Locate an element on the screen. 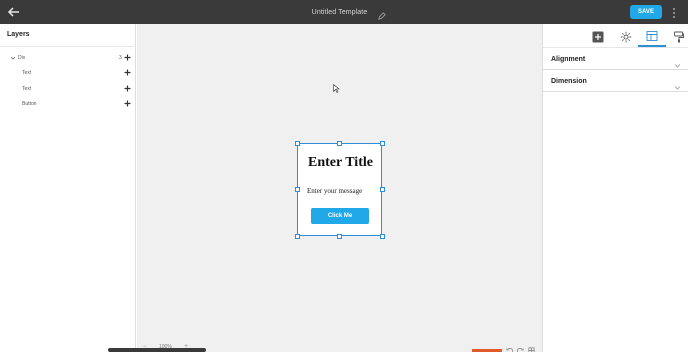  section-dimension: Dimension is located at coordinates (615, 81).